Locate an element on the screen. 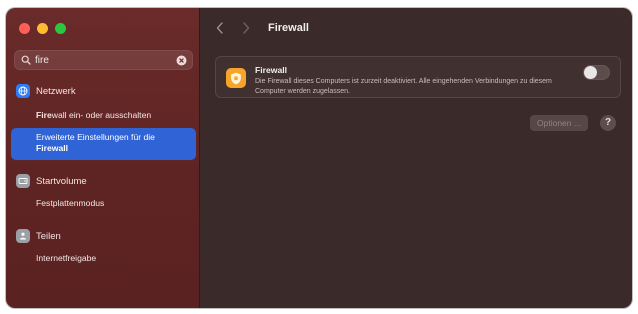  zoom-button is located at coordinates (60, 28).